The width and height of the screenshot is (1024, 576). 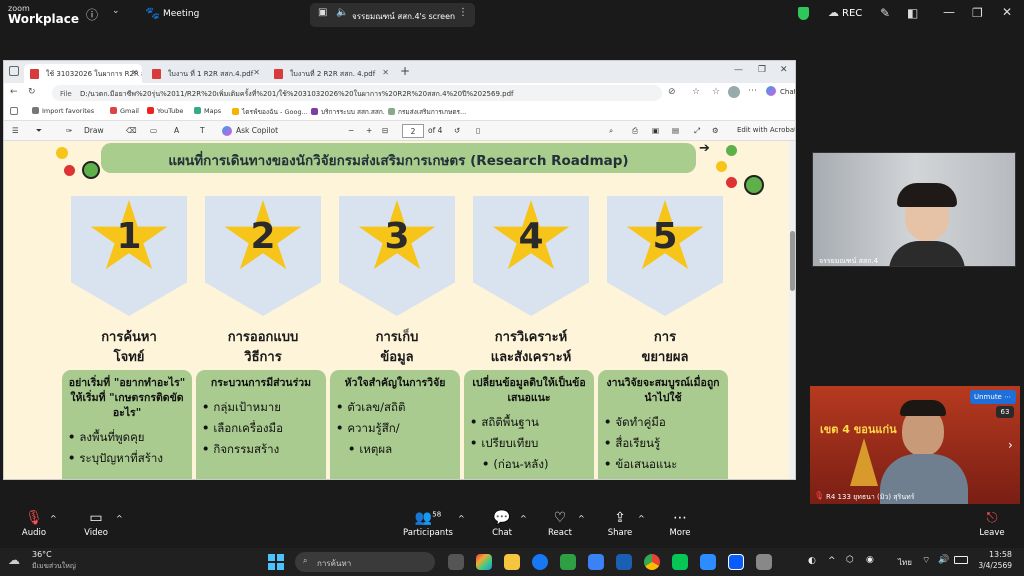 What do you see at coordinates (624, 562) in the screenshot?
I see `store-icon` at bounding box center [624, 562].